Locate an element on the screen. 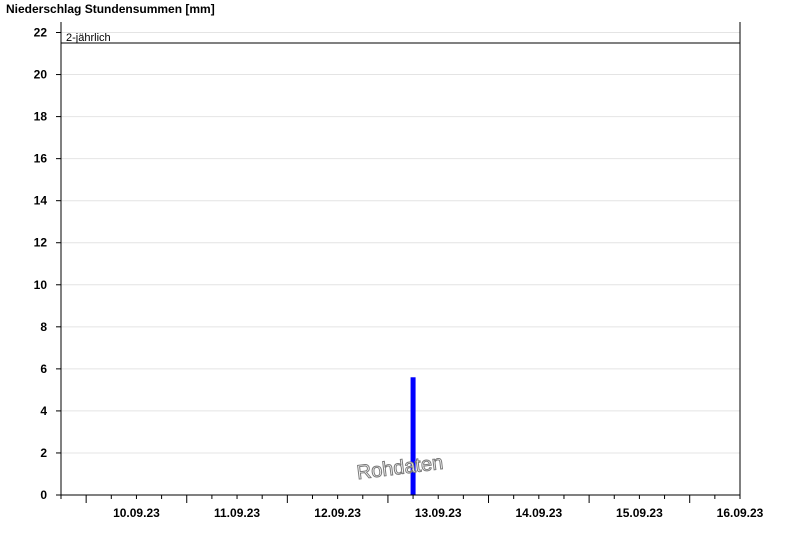 Image resolution: width=800 pixels, height=550 pixels. x-tick-label: 16.09.23 is located at coordinates (740, 513).